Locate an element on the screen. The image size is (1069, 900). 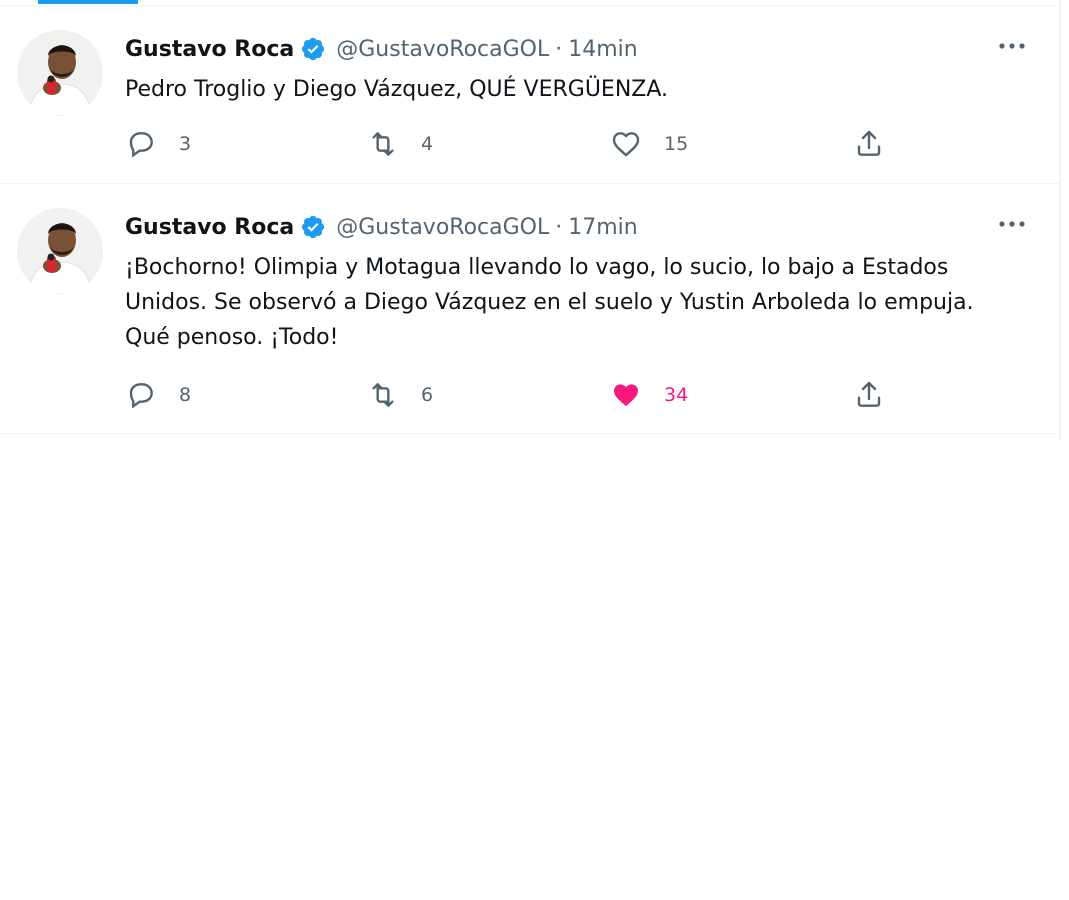
reply-count: 3 is located at coordinates (185, 144).